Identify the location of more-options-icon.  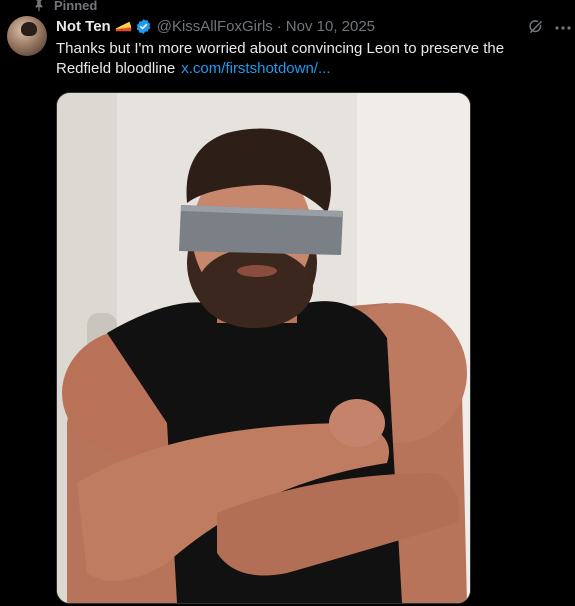
(563, 28).